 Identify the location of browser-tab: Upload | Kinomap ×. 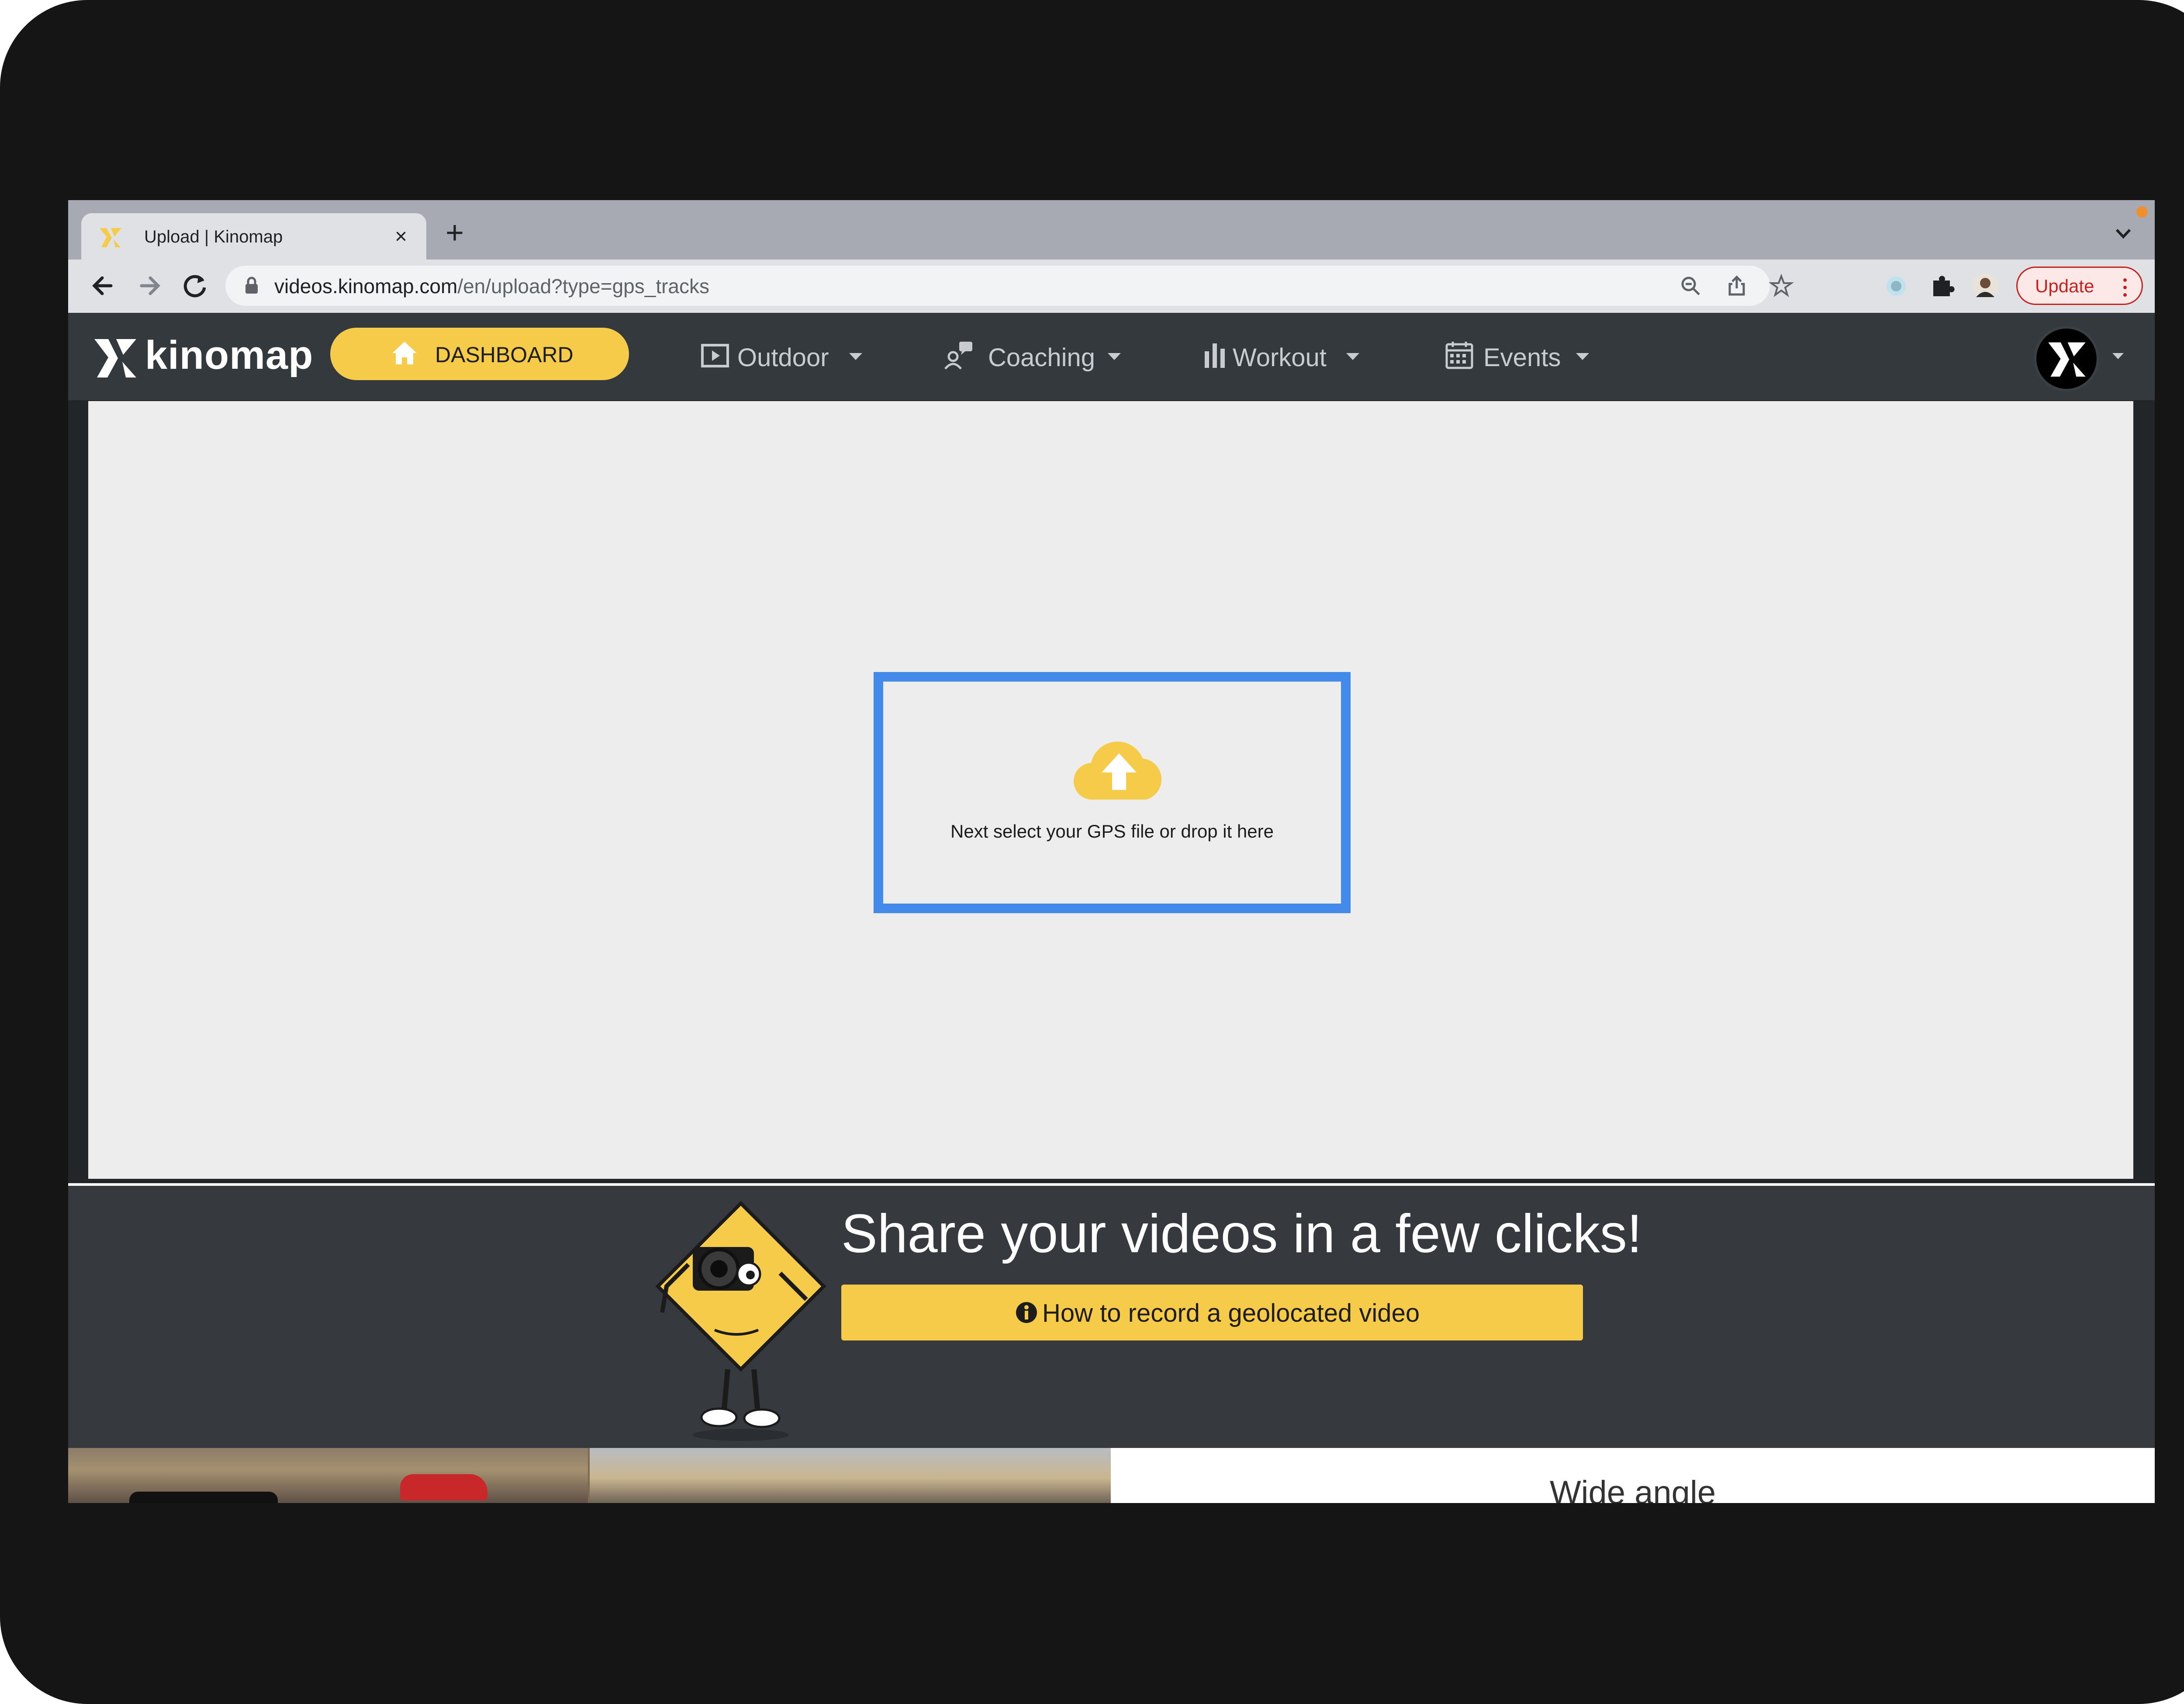
(253, 236).